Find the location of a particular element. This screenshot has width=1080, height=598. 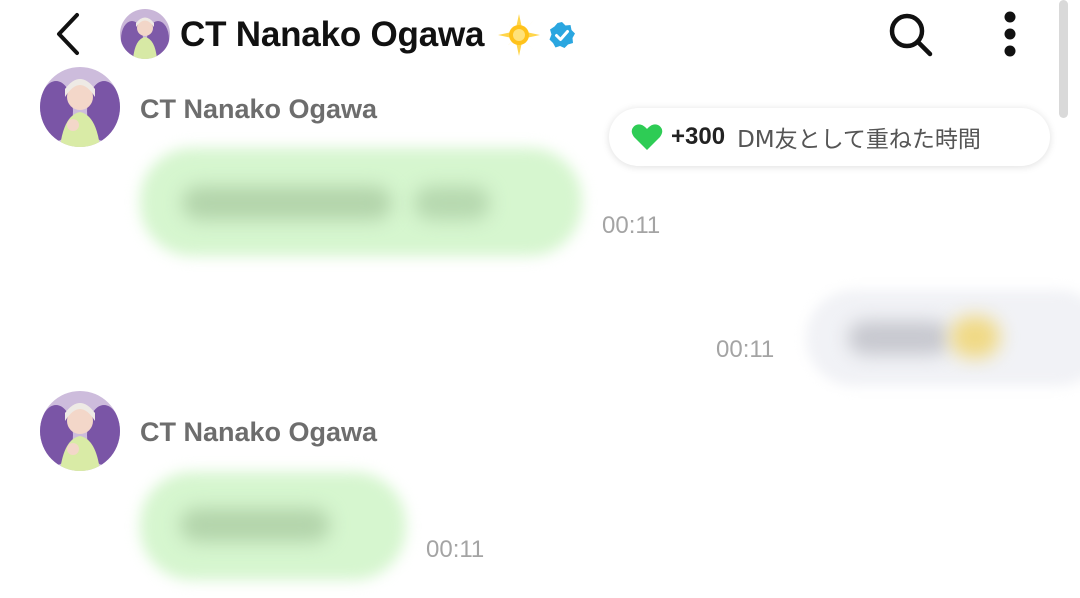

back-arrow-icon is located at coordinates (68, 34).